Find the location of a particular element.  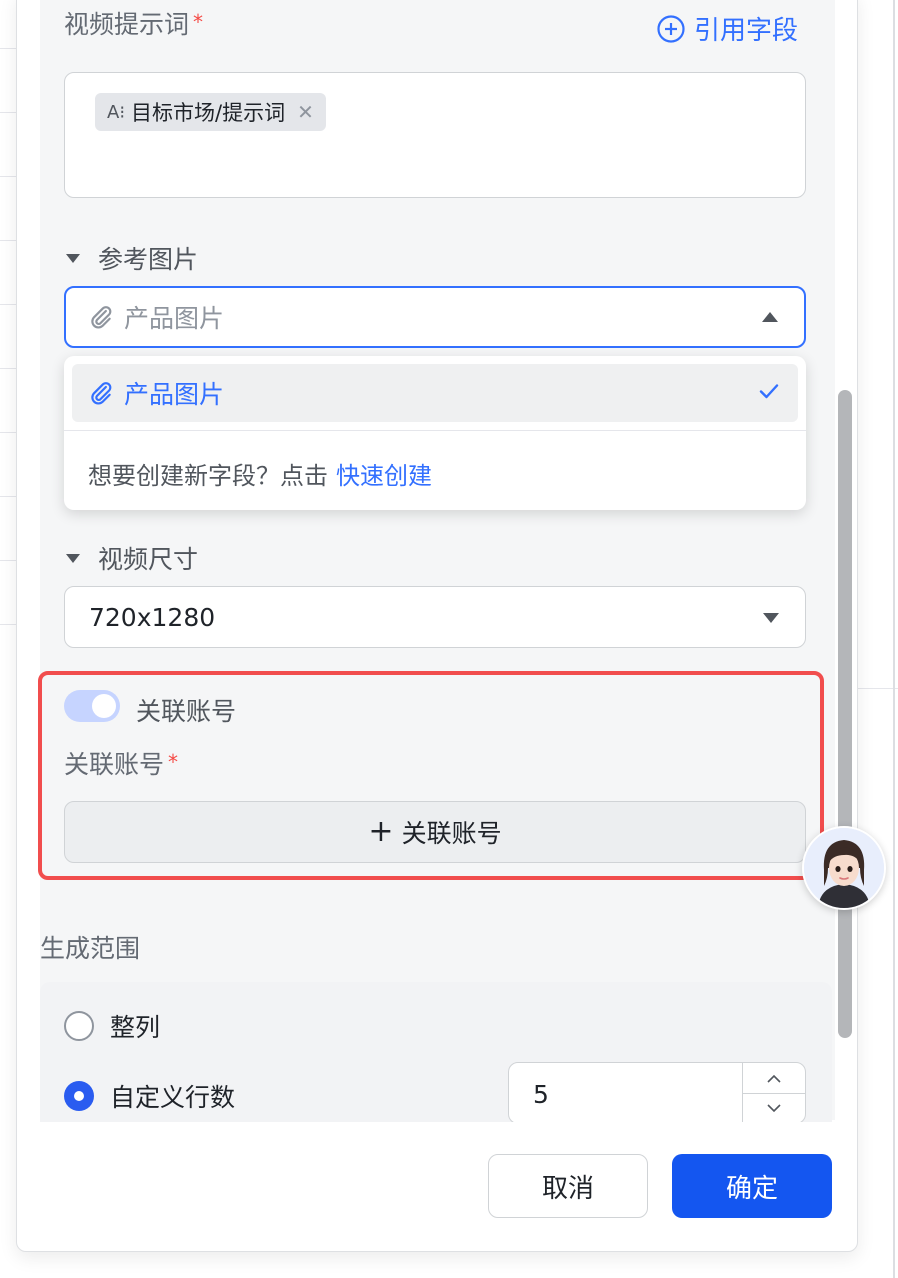

cancel-button: 取消 is located at coordinates (568, 1186).